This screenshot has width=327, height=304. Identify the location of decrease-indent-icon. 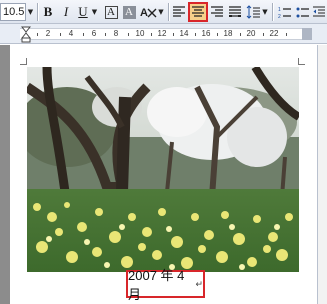
(319, 11).